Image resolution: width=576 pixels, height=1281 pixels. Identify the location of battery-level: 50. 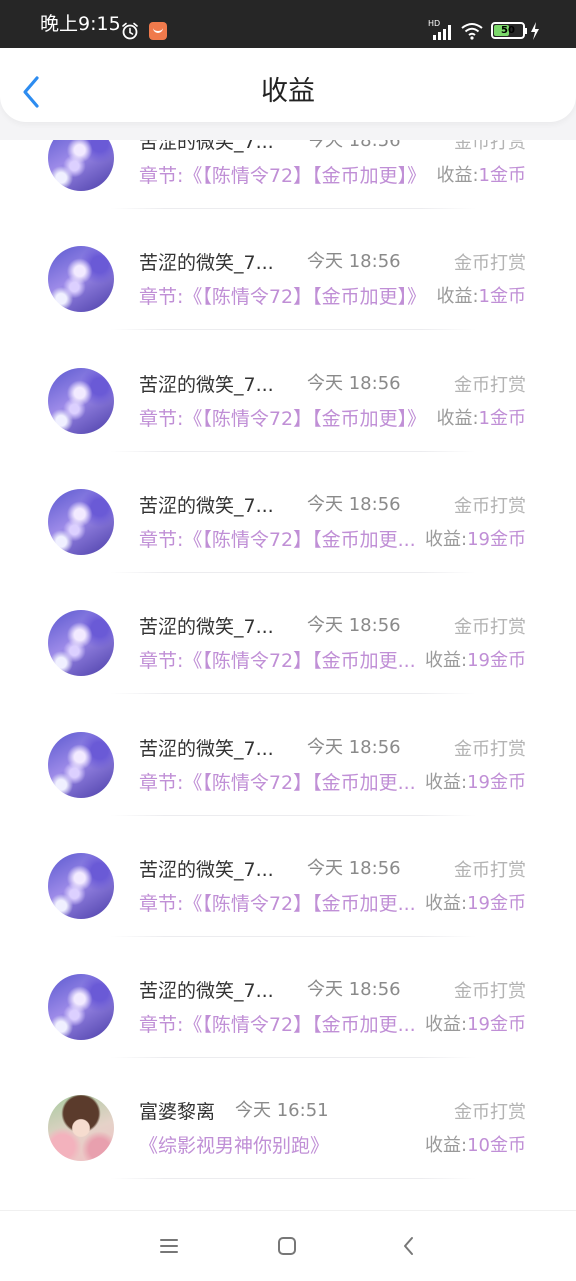
(508, 30).